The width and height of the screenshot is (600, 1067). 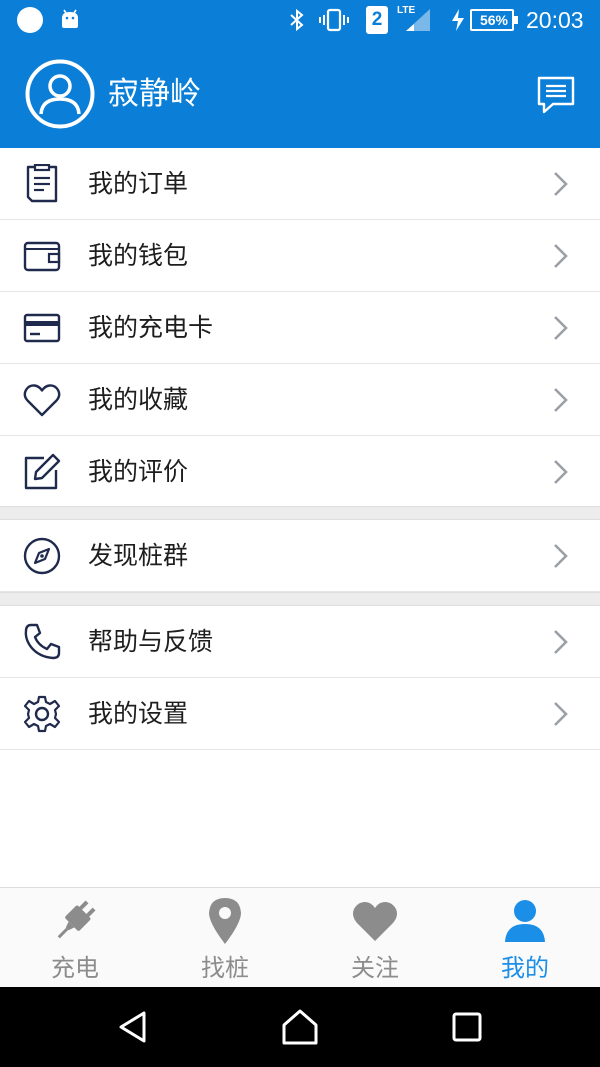 I want to click on tab-label: 我的, so click(x=525, y=968).